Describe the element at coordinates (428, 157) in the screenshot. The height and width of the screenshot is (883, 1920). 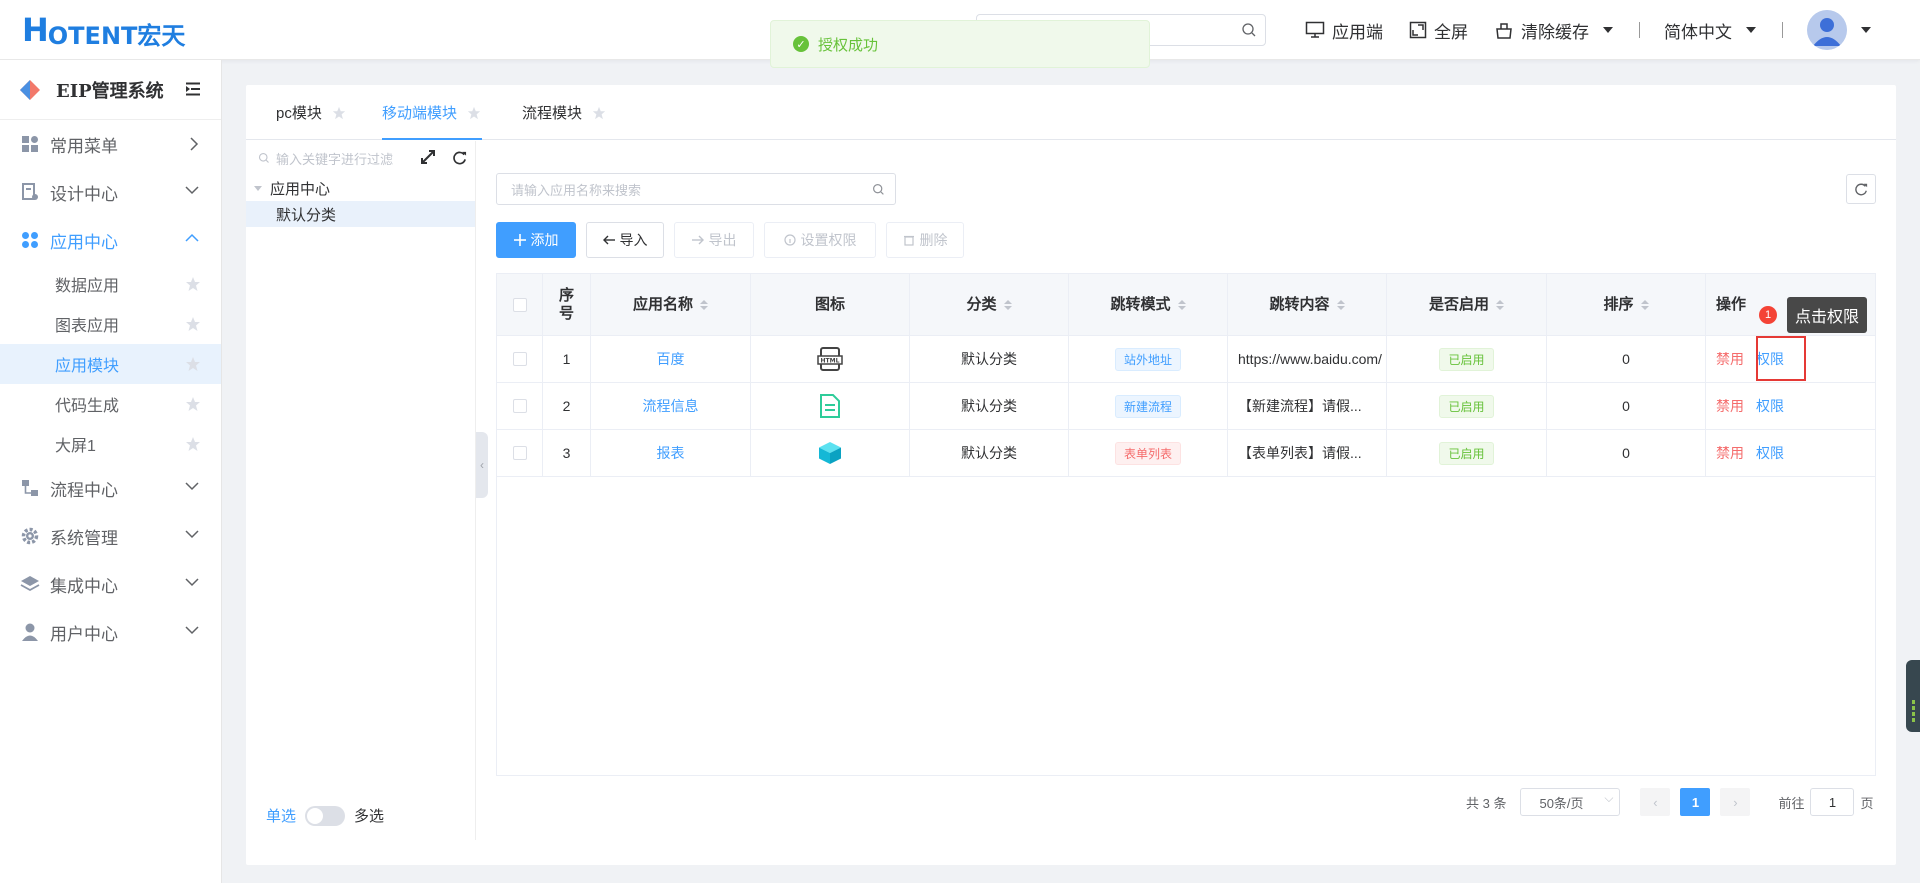
I see `expand-icon` at that location.